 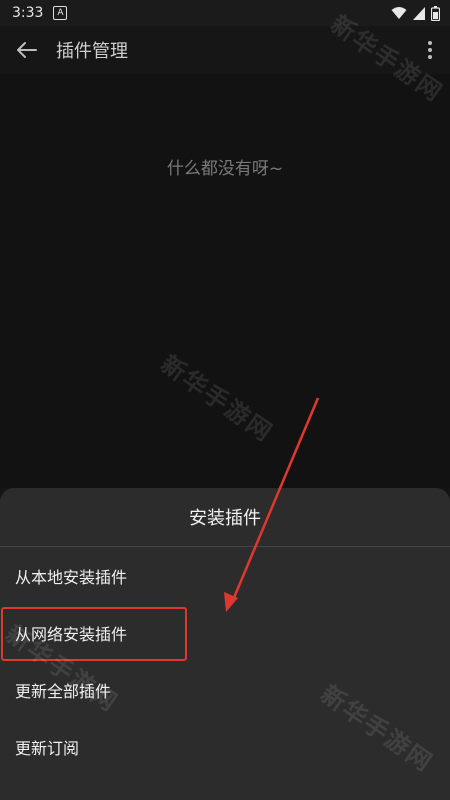 What do you see at coordinates (60, 13) in the screenshot?
I see `notification-icon: A` at bounding box center [60, 13].